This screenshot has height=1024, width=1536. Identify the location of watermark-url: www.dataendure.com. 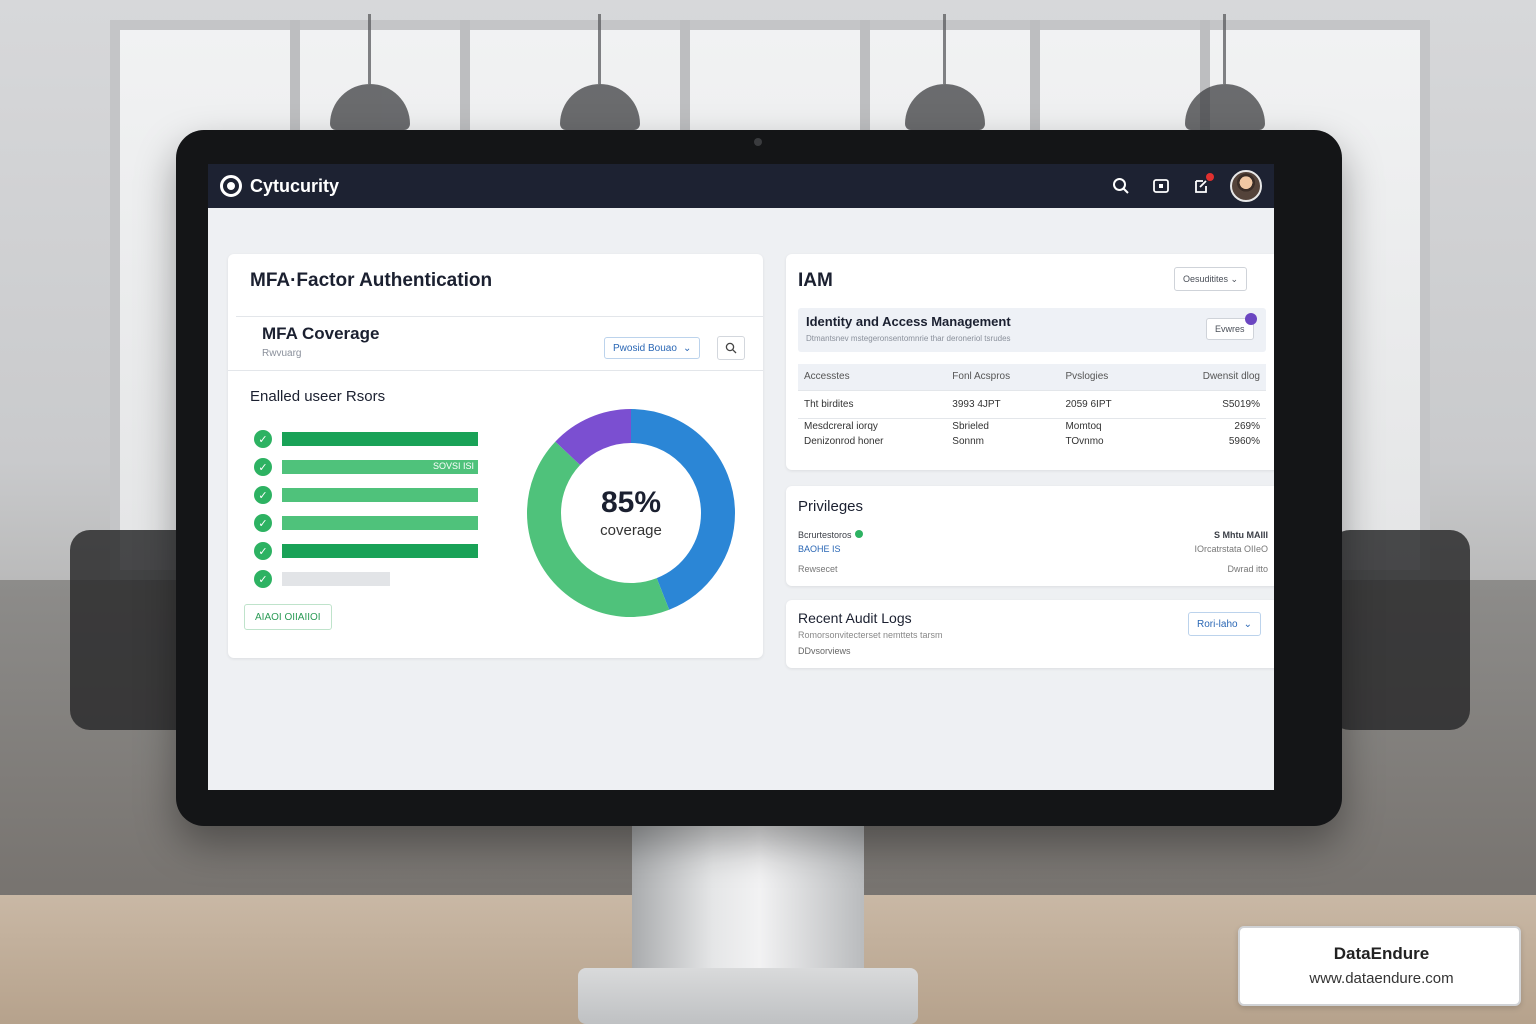
(1381, 978).